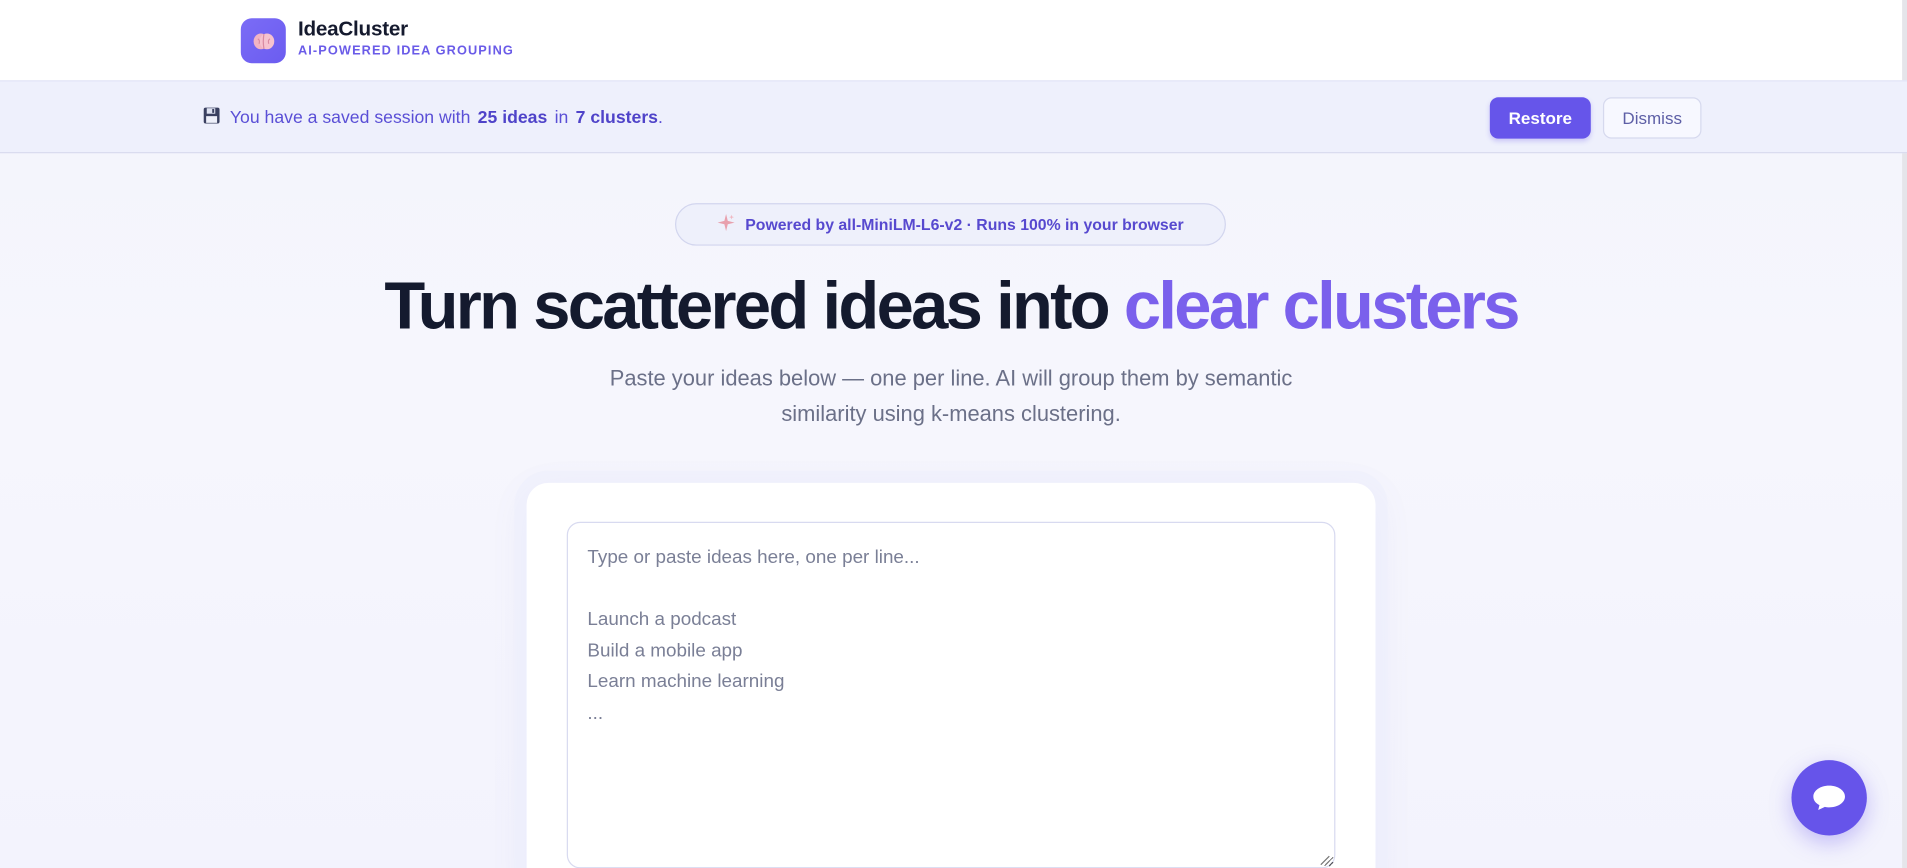  What do you see at coordinates (561, 117) in the screenshot?
I see `banner-text-middle: in` at bounding box center [561, 117].